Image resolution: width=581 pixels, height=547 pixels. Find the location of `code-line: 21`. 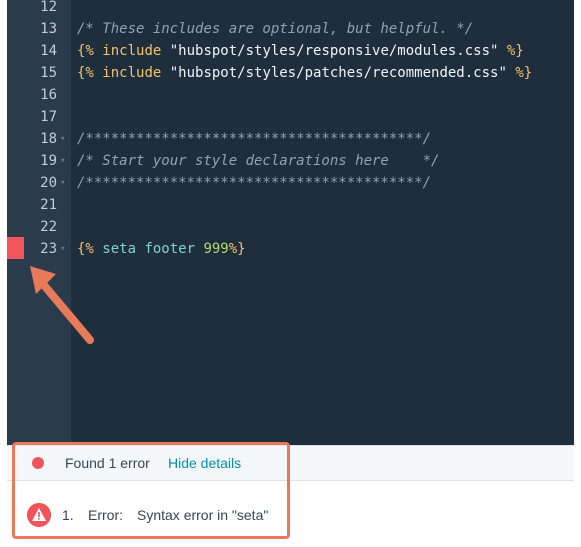

code-line: 21 is located at coordinates (290, 205).